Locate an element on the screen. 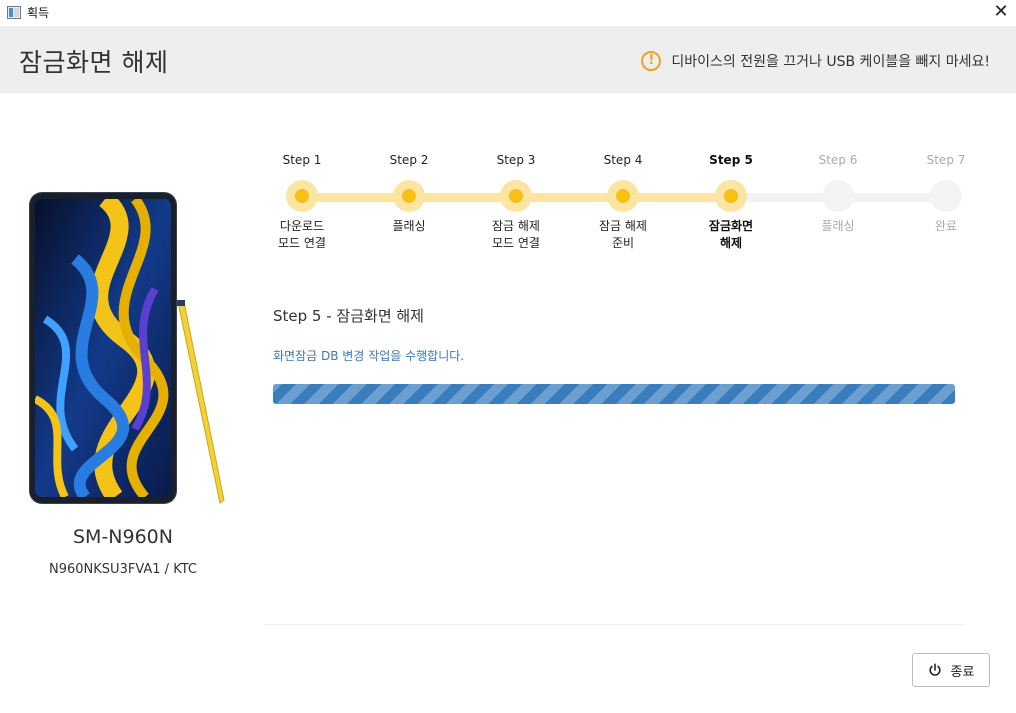 The width and height of the screenshot is (1016, 713). device-firmware: N960NKSU3FVA1 / KTC is located at coordinates (123, 569).